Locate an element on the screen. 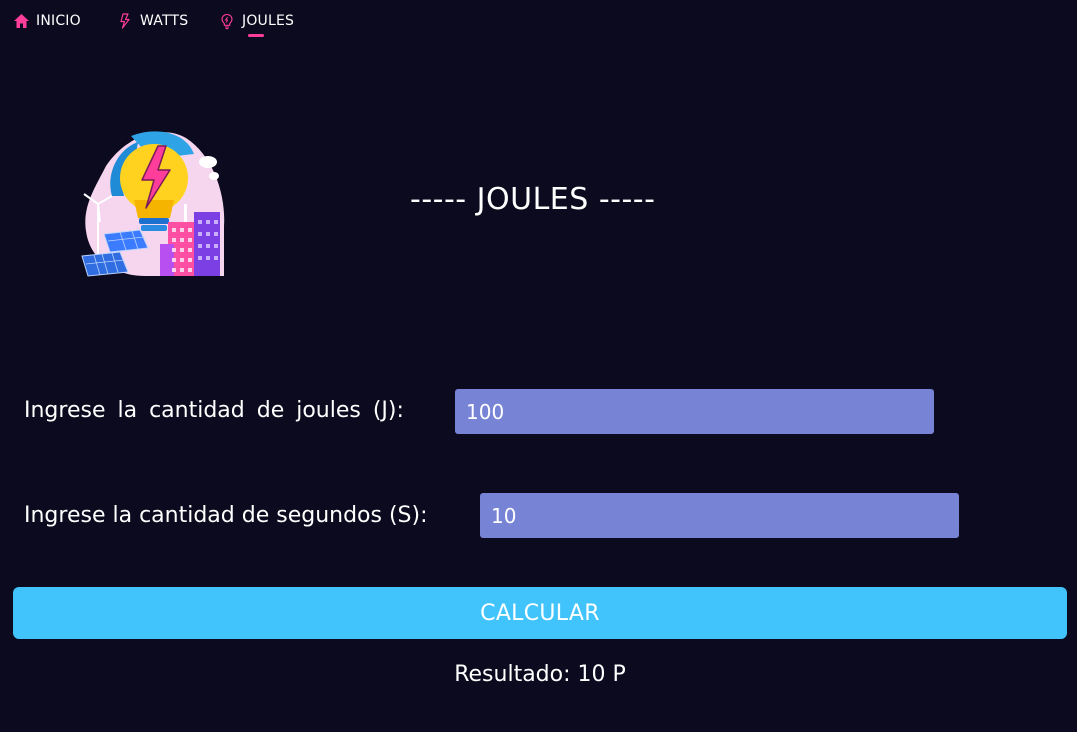 The height and width of the screenshot is (732, 1077). top-navigation: INICIO WATTS JOULES is located at coordinates (538, 22).